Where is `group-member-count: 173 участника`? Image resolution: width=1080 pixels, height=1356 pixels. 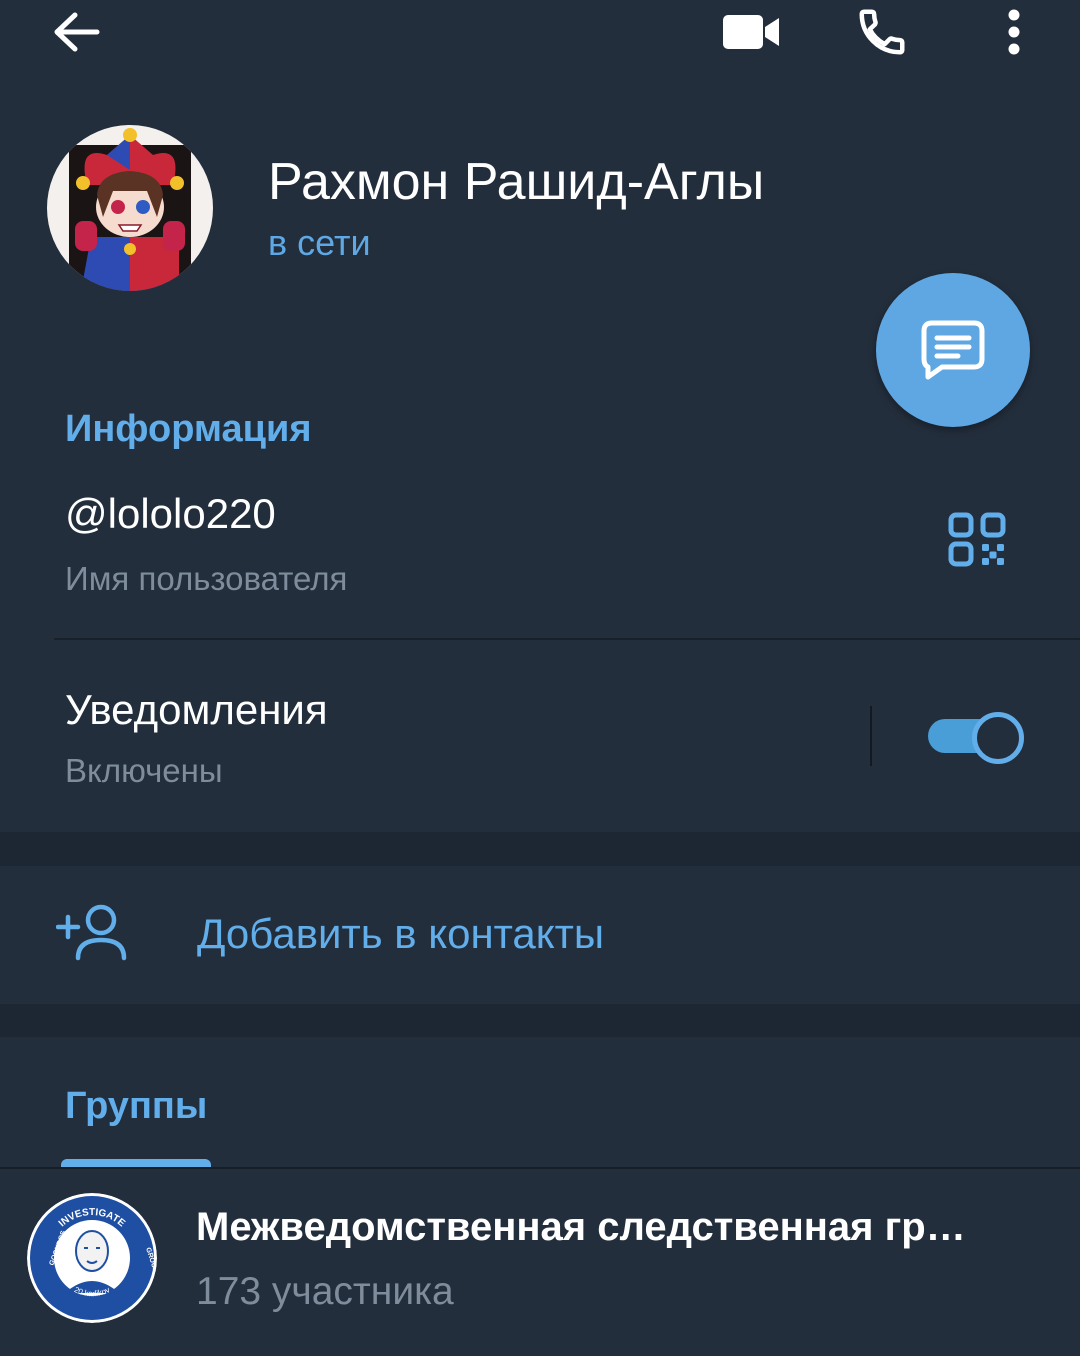
group-member-count: 173 участника is located at coordinates (325, 1291).